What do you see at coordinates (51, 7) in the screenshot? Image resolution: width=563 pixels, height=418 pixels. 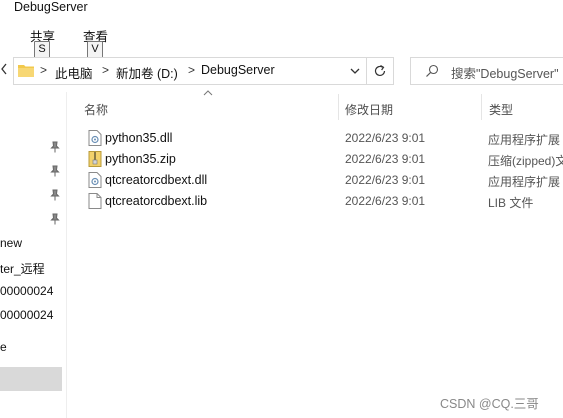 I see `window-title: DebugServer` at bounding box center [51, 7].